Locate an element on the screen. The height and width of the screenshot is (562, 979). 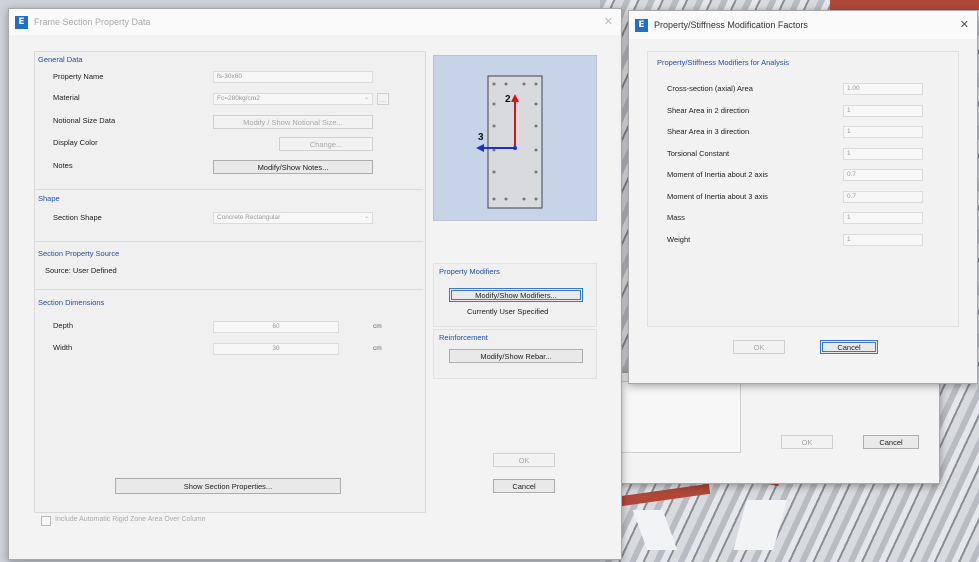
property-name-input: fs-30x60 is located at coordinates (293, 77).